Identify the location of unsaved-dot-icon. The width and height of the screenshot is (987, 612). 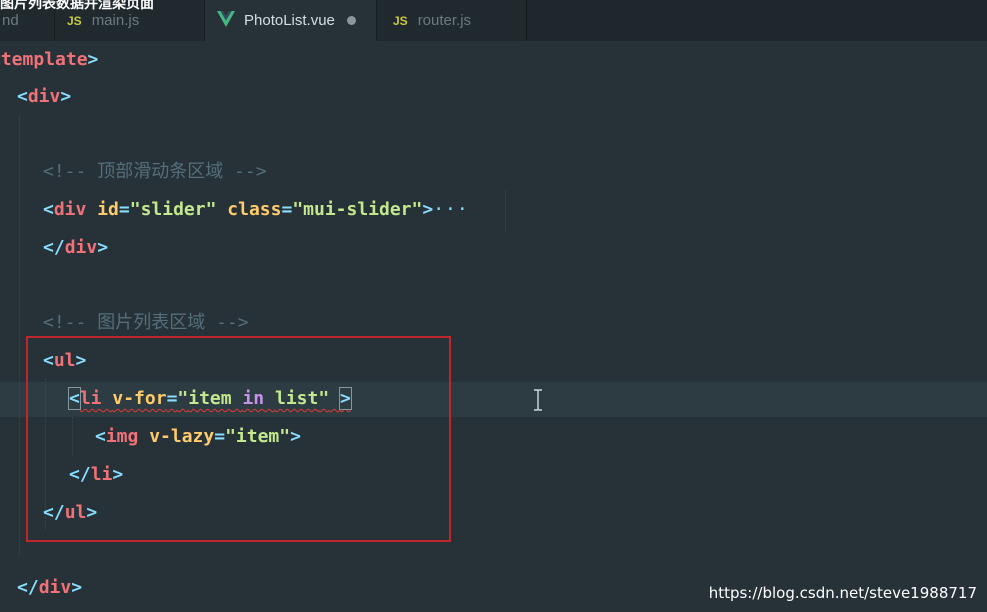
(351, 20).